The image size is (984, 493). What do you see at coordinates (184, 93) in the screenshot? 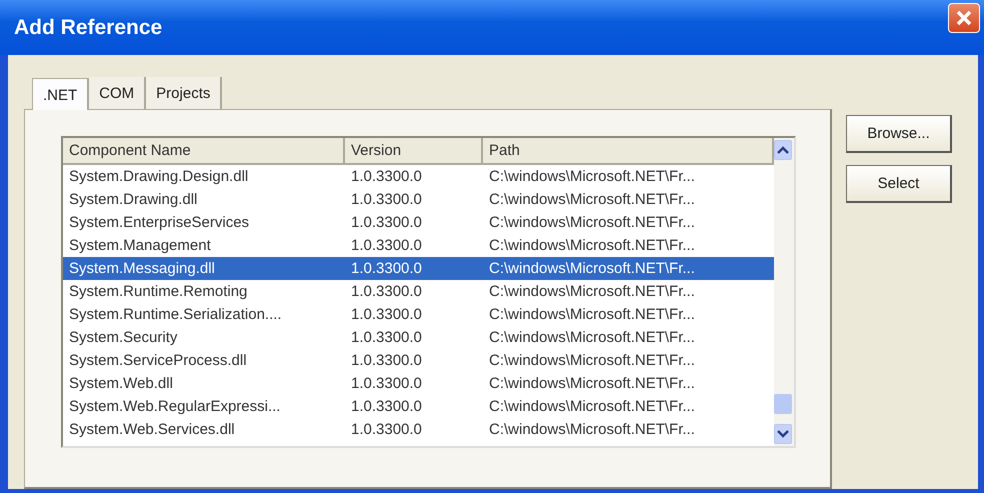
I see `tab: Projects` at bounding box center [184, 93].